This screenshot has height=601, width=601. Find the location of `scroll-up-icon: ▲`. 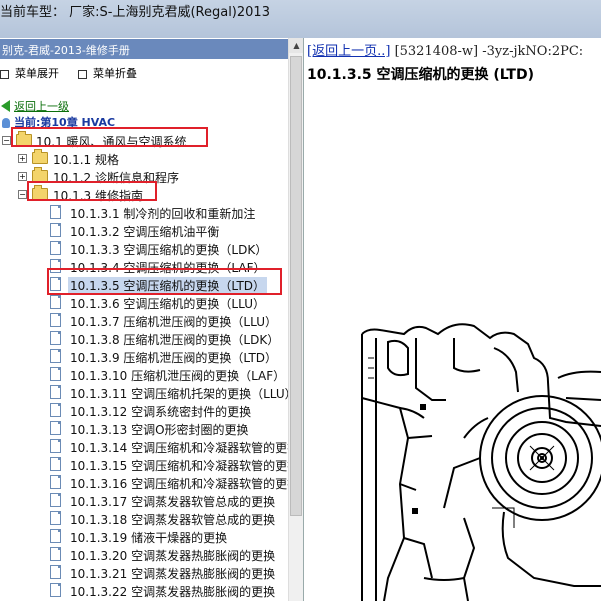

scroll-up-icon: ▲ is located at coordinates (296, 45).